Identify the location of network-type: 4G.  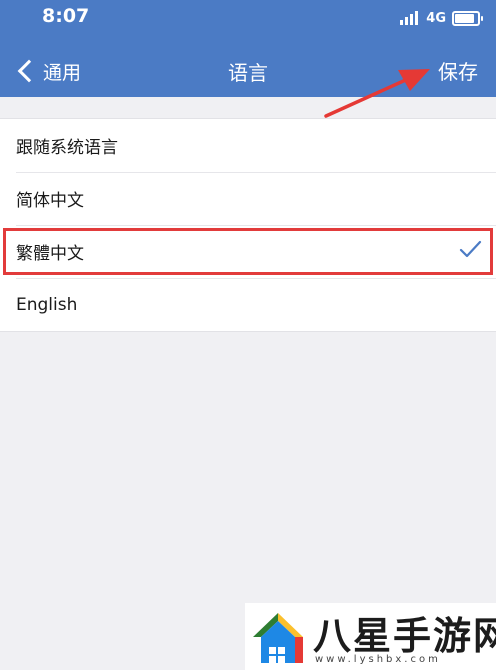
(436, 18).